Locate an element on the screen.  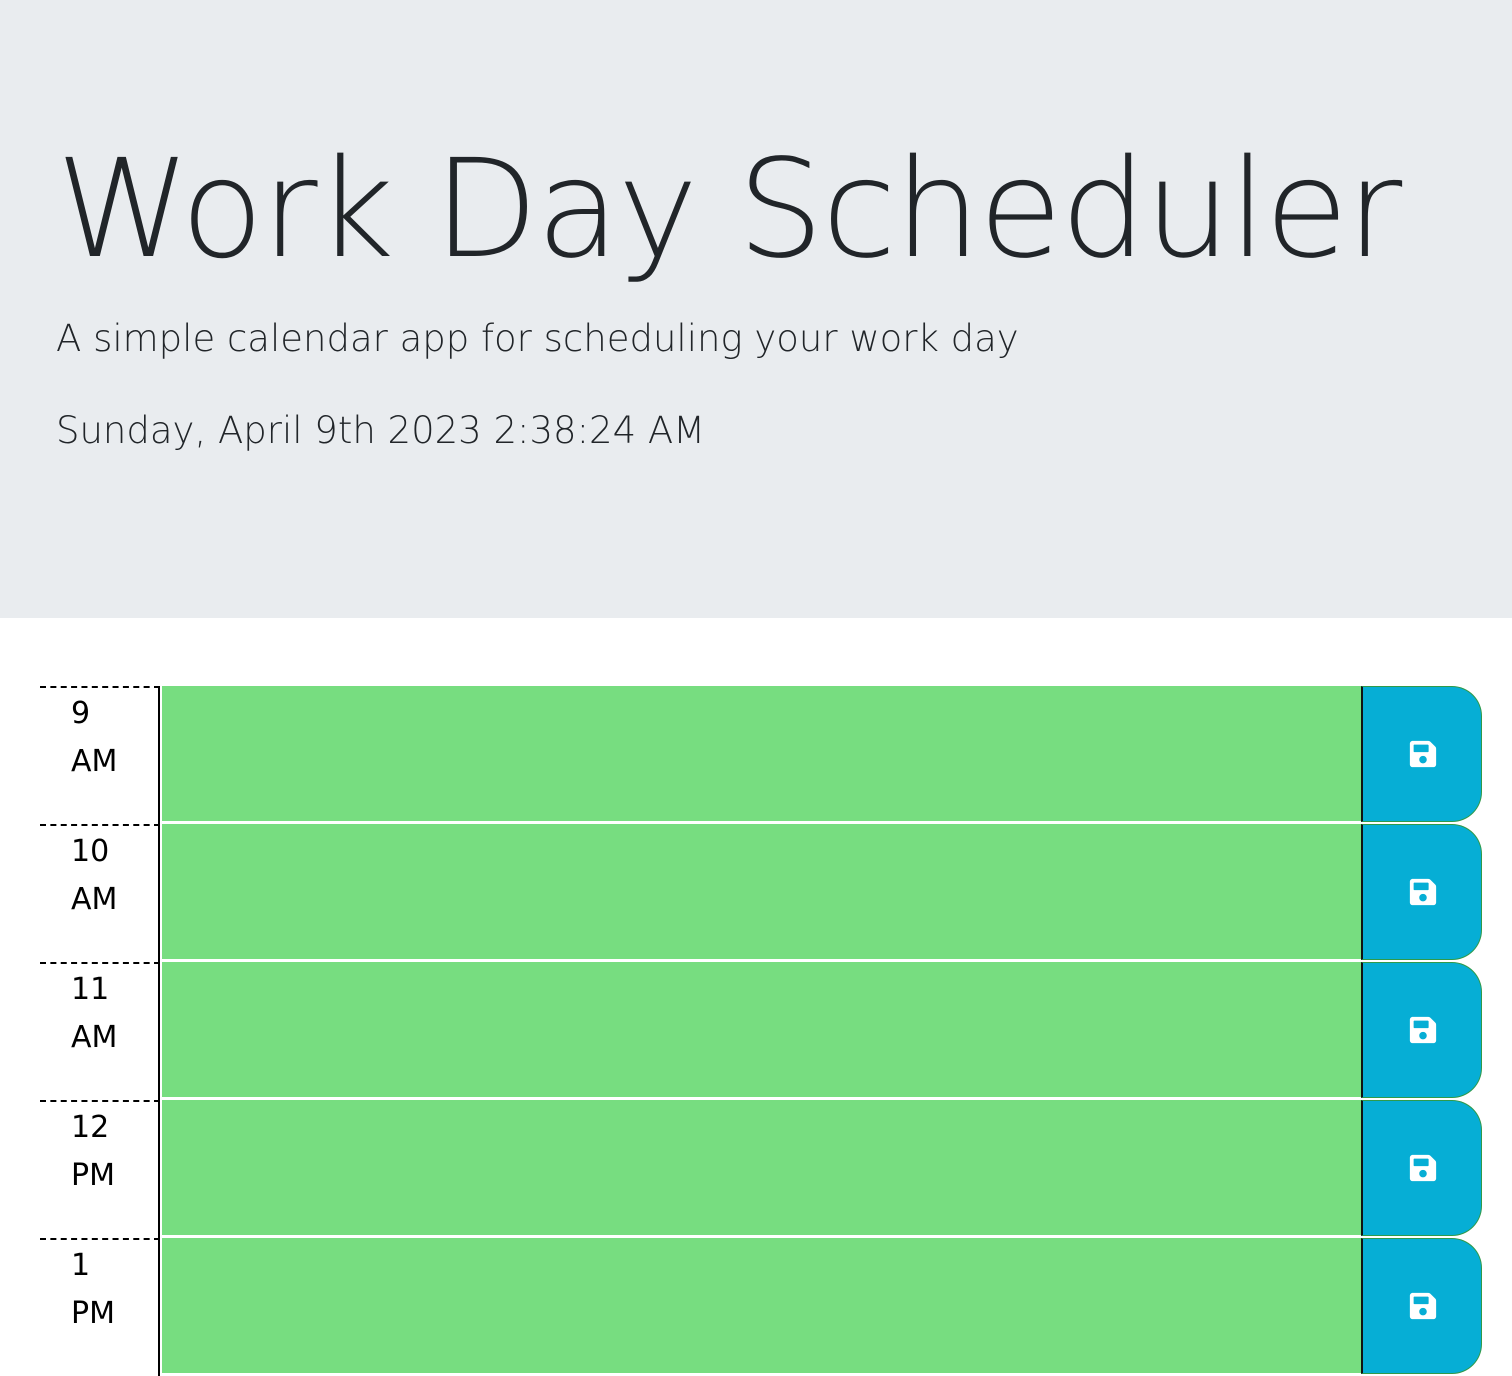
hour-label: 12 PM is located at coordinates (100, 1169).